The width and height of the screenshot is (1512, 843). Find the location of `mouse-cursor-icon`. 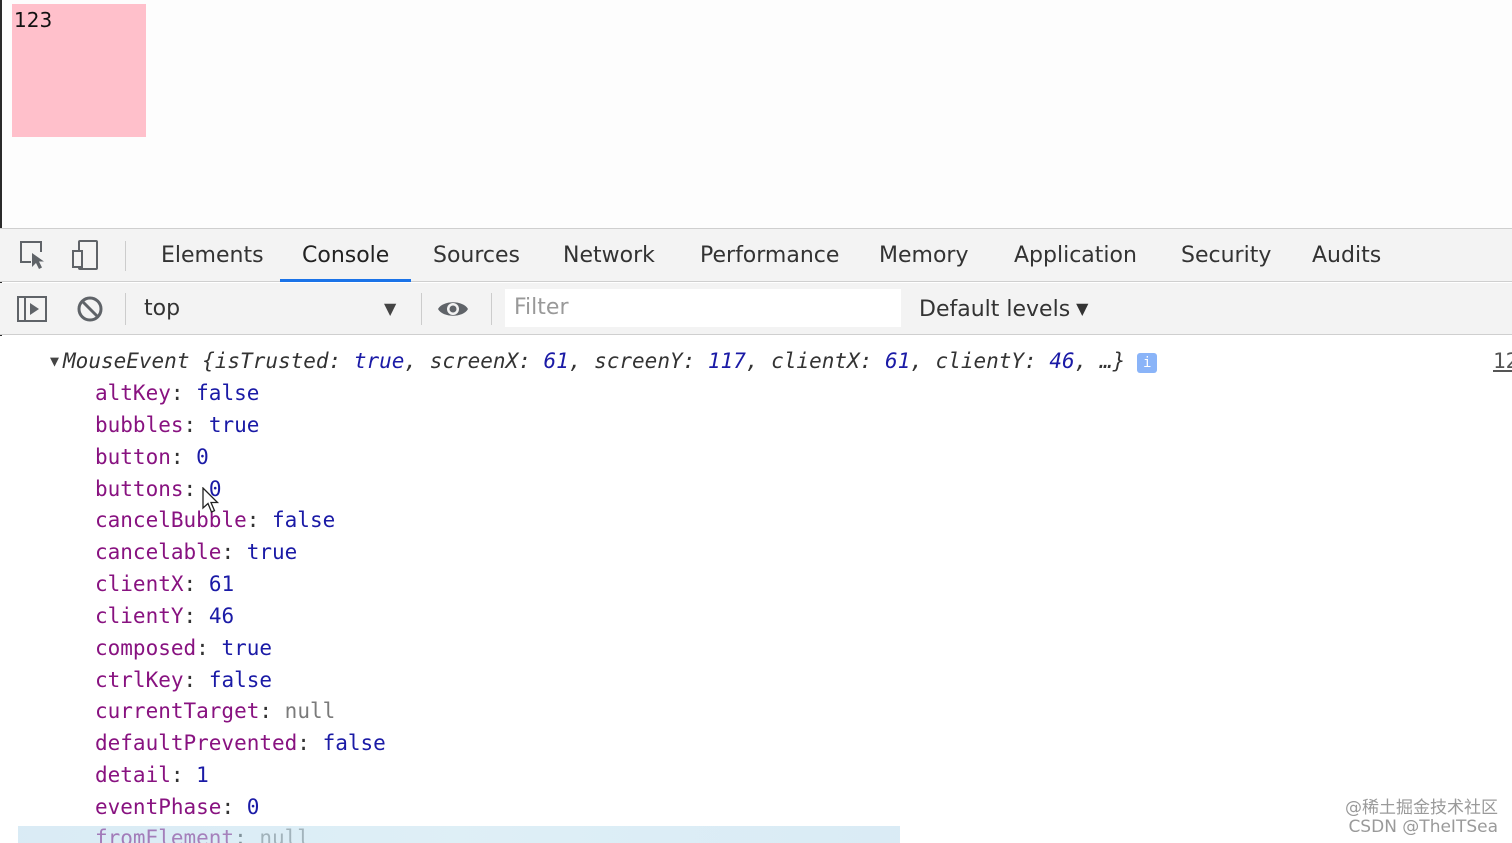

mouse-cursor-icon is located at coordinates (211, 500).